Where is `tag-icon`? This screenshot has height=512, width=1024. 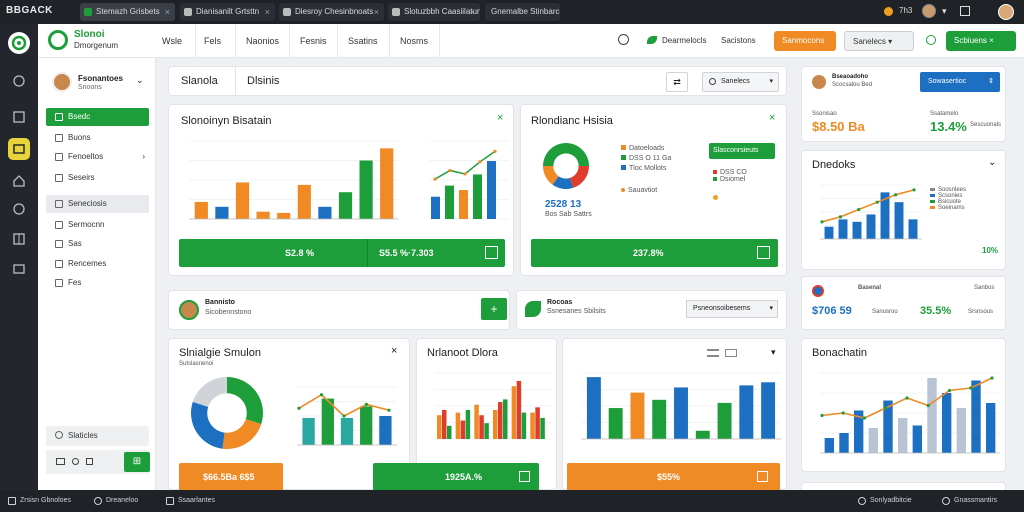 tag-icon is located at coordinates (89, 461).